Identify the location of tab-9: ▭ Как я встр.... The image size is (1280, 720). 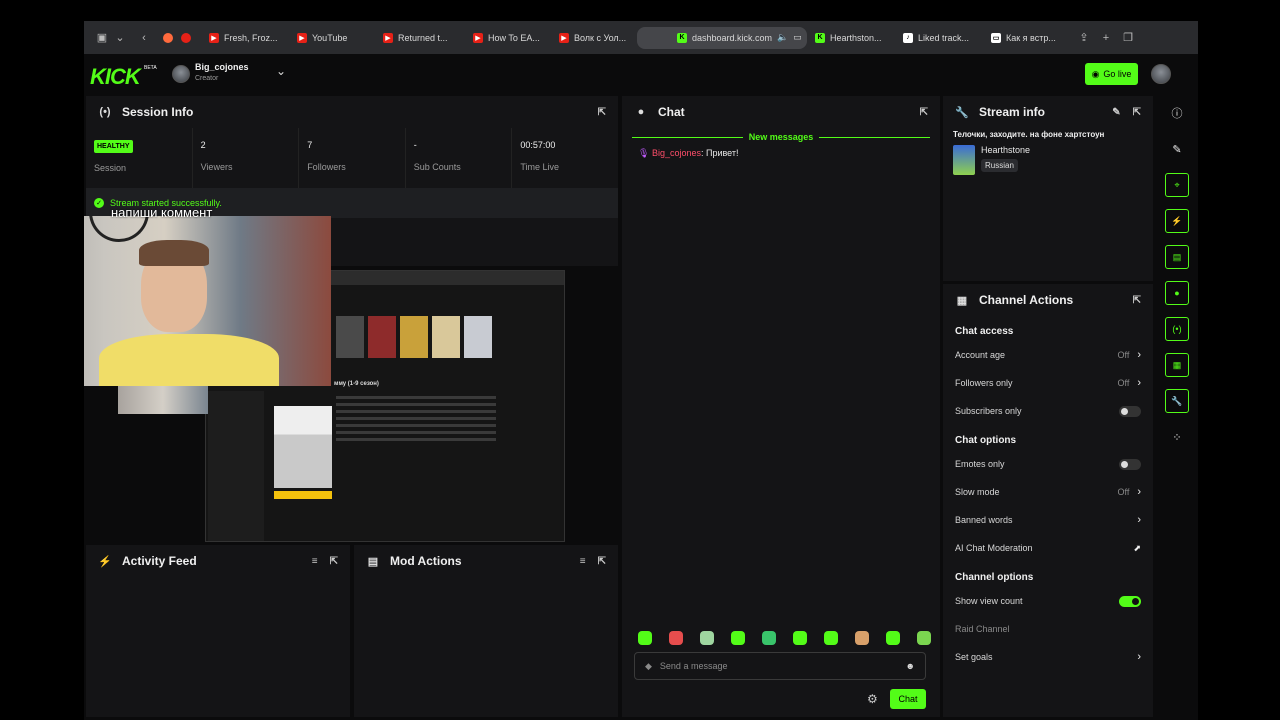
(1026, 38).